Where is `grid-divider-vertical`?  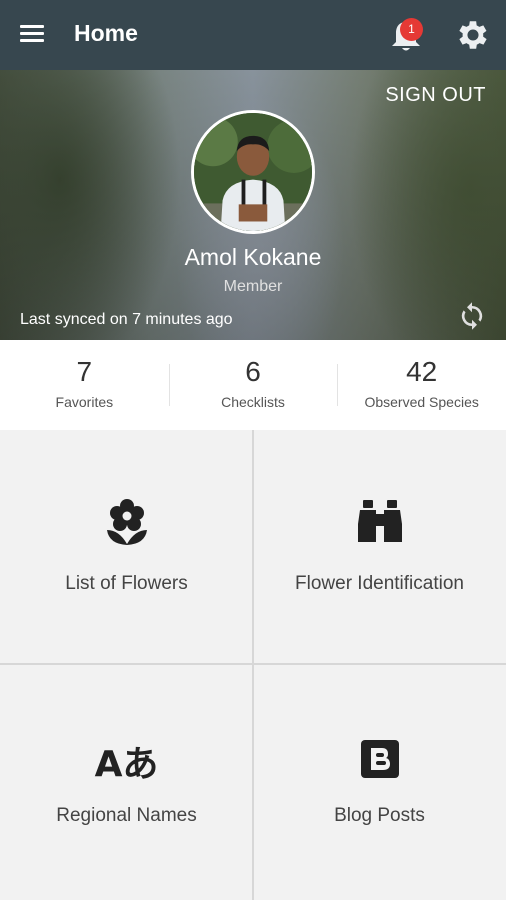 grid-divider-vertical is located at coordinates (253, 665).